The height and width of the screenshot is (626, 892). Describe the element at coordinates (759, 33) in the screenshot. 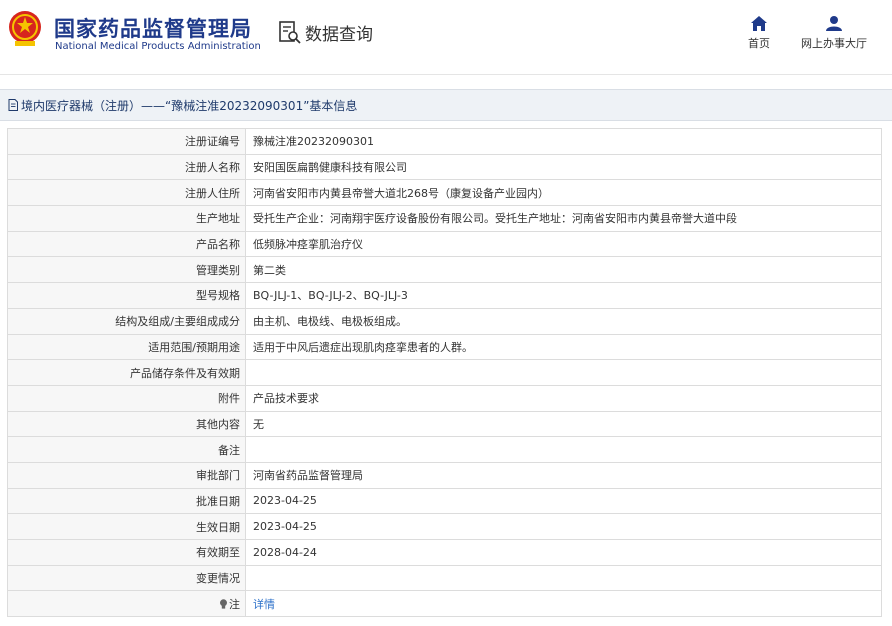

I see `nav-home: 首页` at that location.